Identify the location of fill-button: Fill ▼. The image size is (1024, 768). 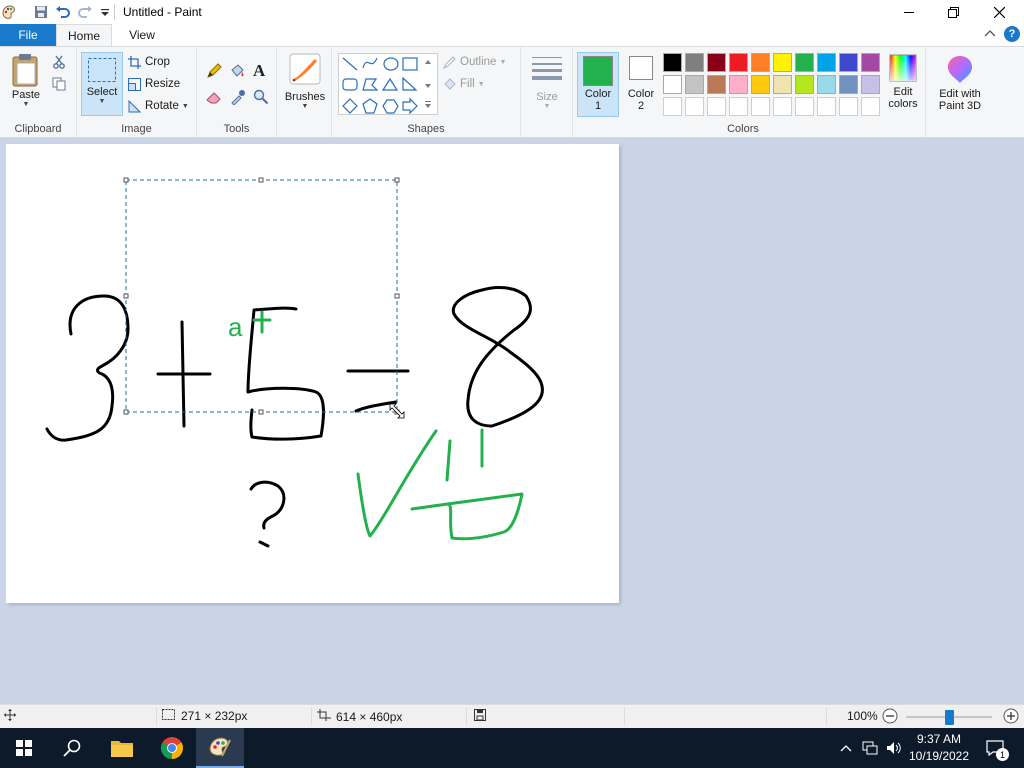
(463, 84).